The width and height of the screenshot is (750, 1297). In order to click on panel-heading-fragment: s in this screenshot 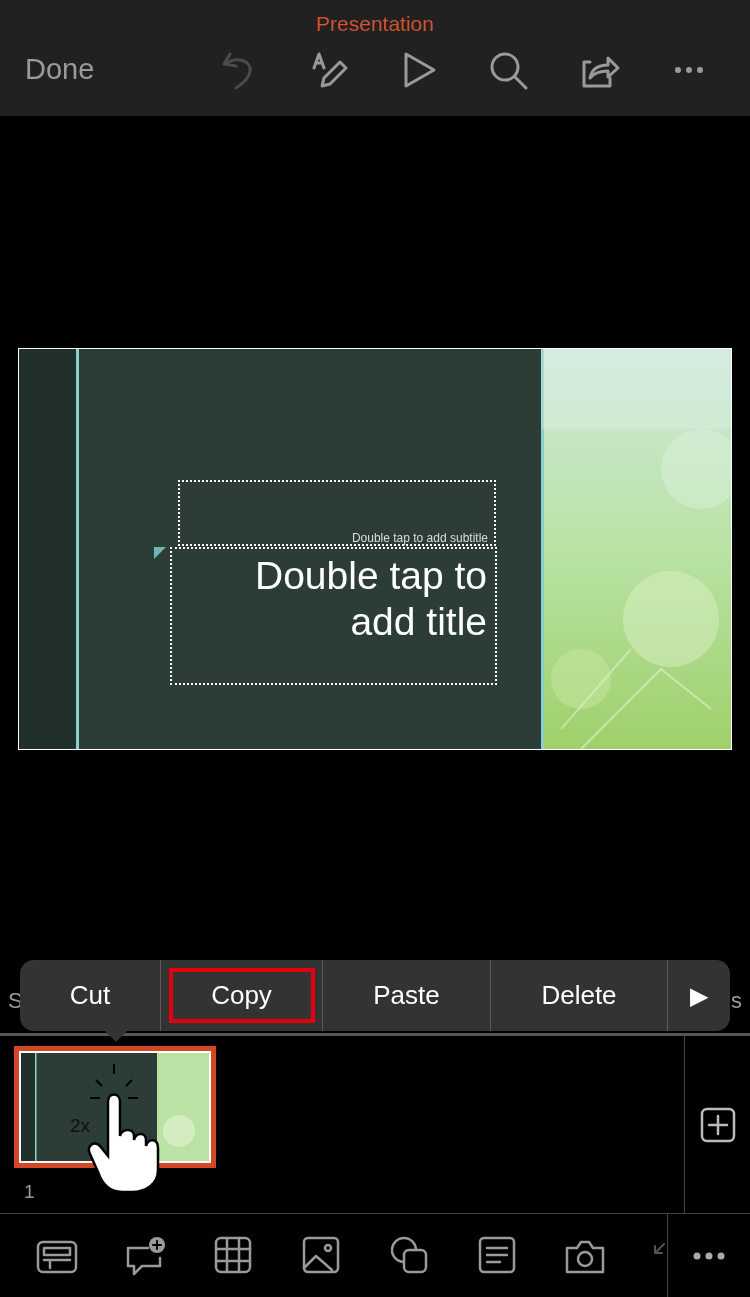, I will do `click(736, 1000)`.